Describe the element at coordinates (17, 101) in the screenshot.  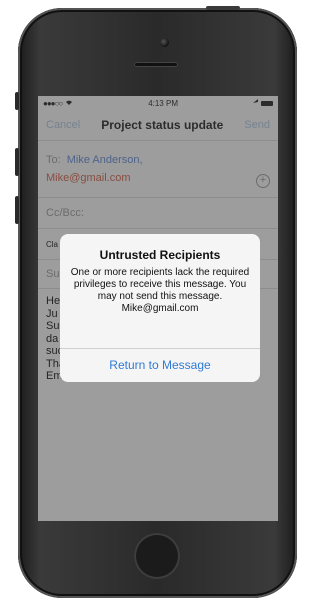
I see `mute-switch` at that location.